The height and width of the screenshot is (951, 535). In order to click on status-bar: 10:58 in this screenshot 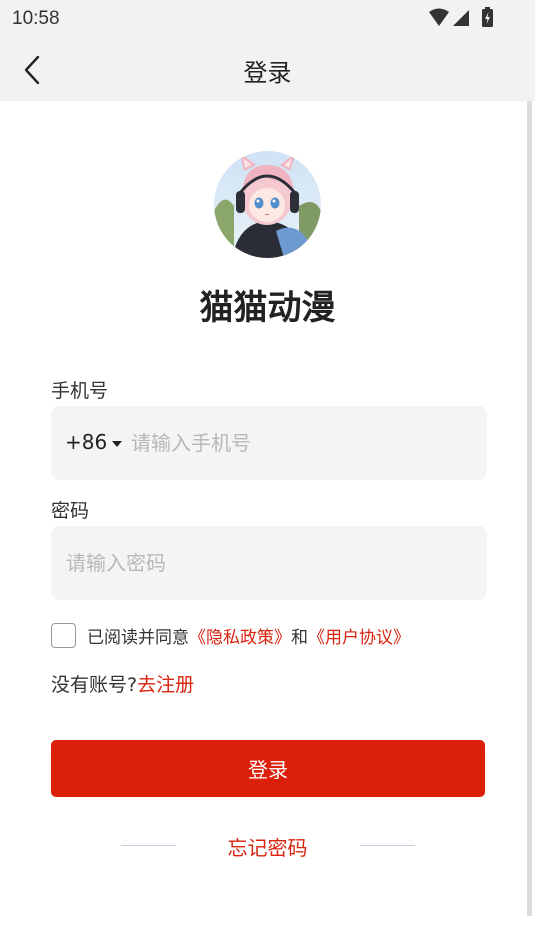, I will do `click(267, 19)`.